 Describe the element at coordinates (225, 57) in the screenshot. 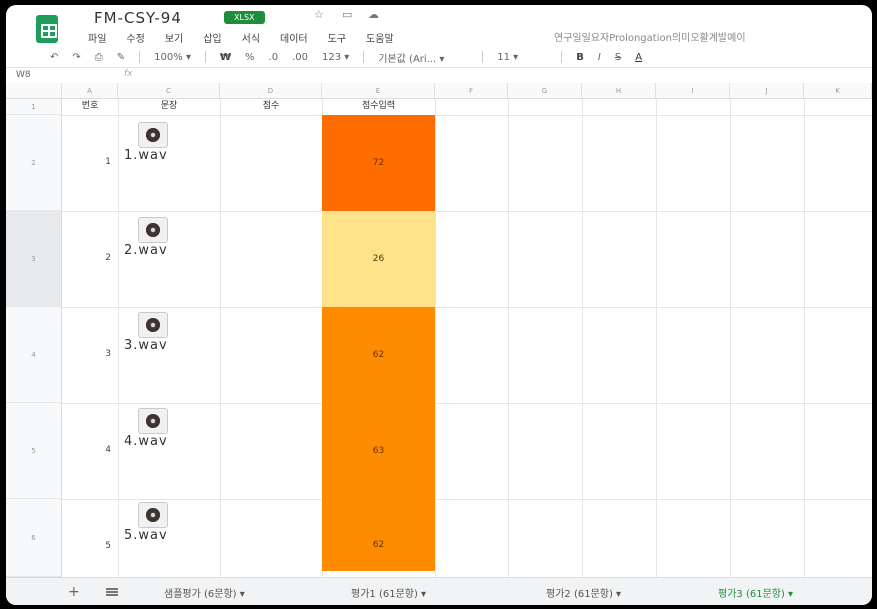

I see `currency-format-button: ₩` at that location.